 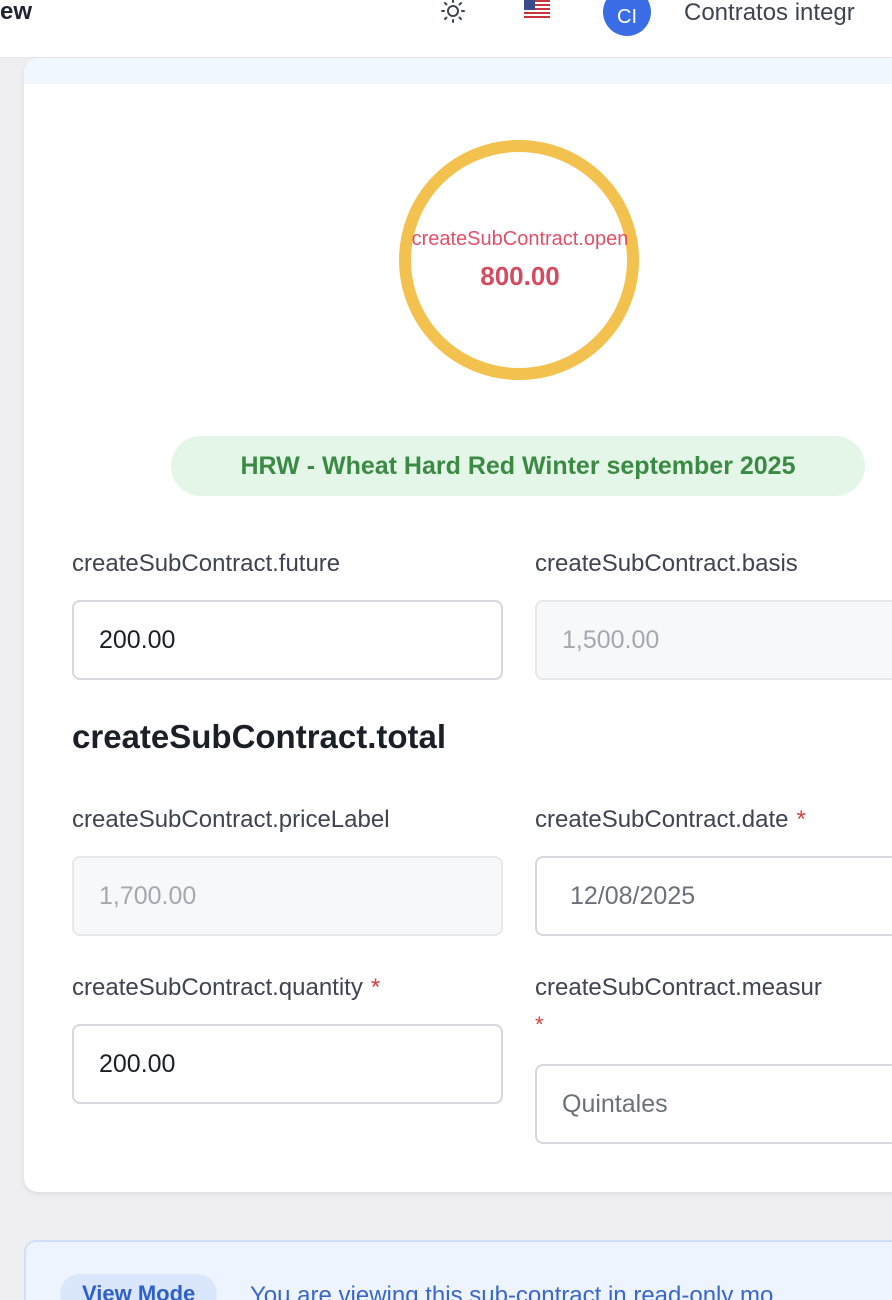 What do you see at coordinates (206, 563) in the screenshot?
I see `future-label: createSubContract.future` at bounding box center [206, 563].